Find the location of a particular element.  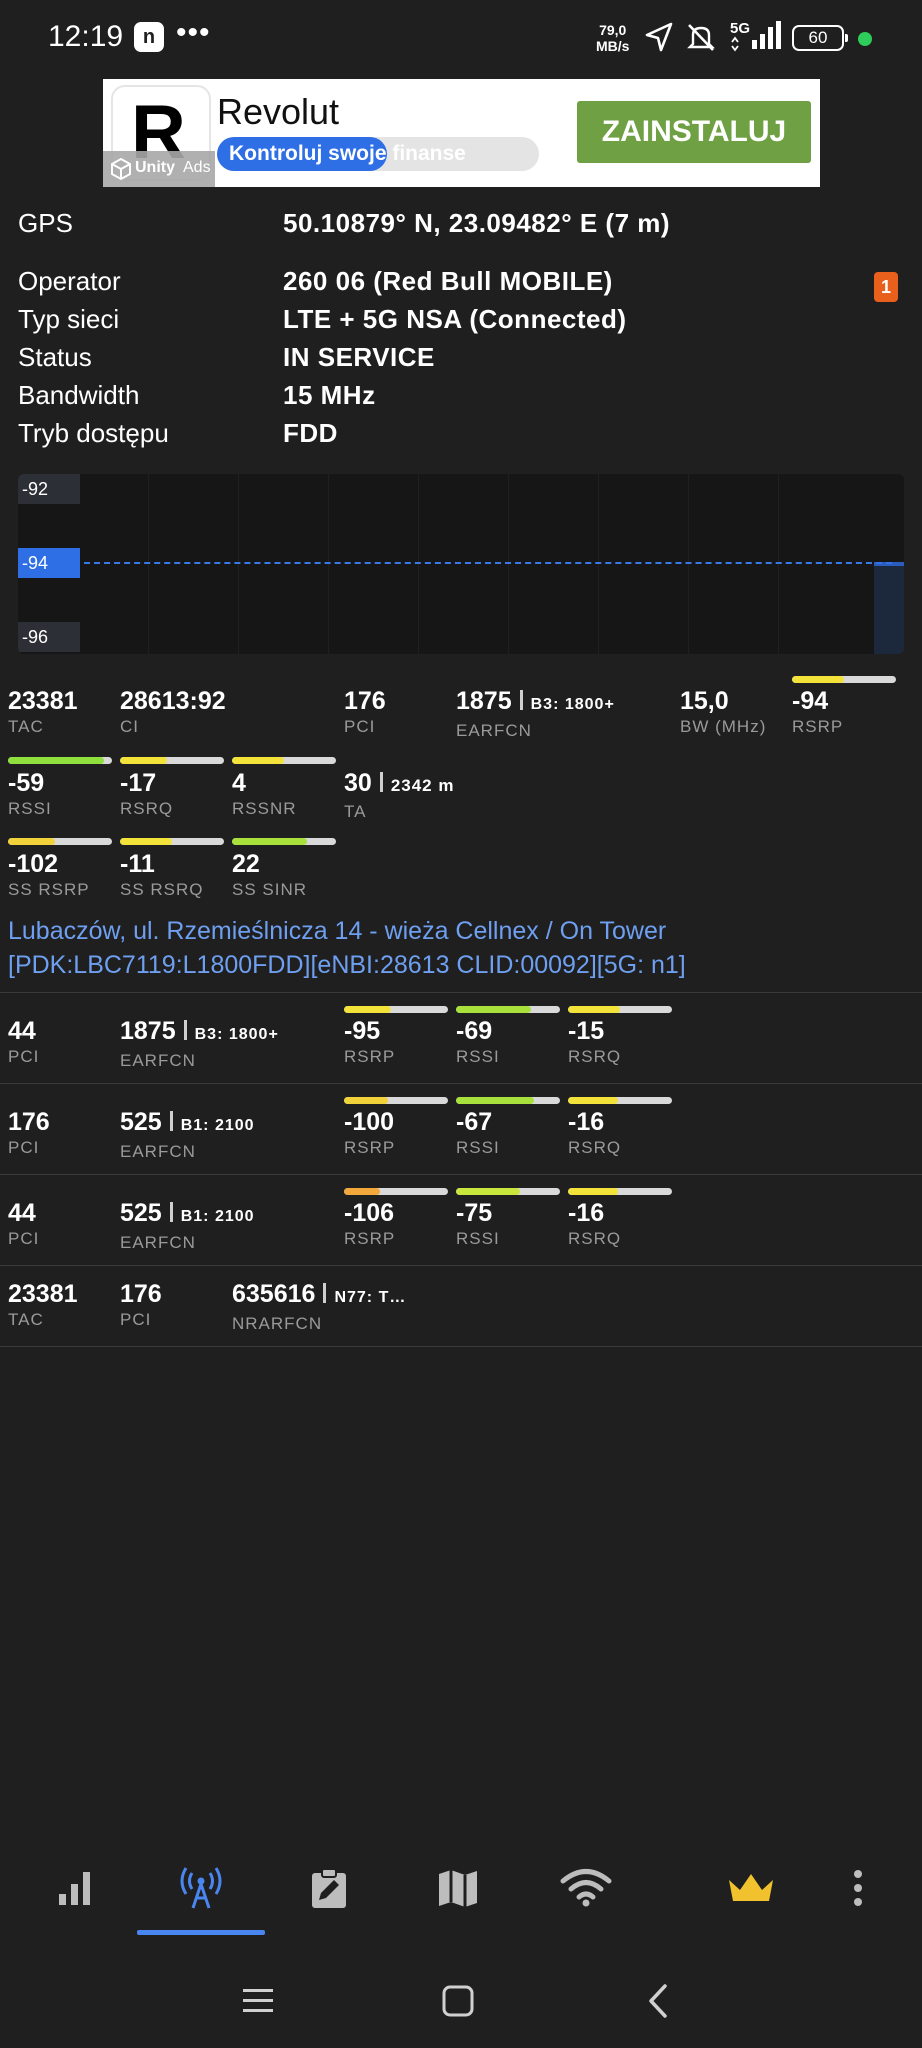

network-speed: 79,0 MB/s is located at coordinates (612, 38).